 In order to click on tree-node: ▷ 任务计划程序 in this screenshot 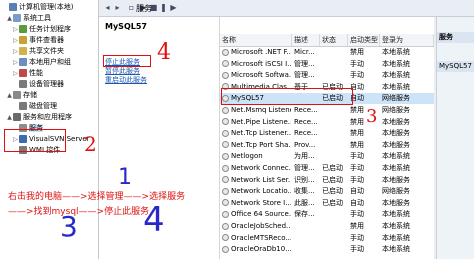, I will do `click(41, 29)`.